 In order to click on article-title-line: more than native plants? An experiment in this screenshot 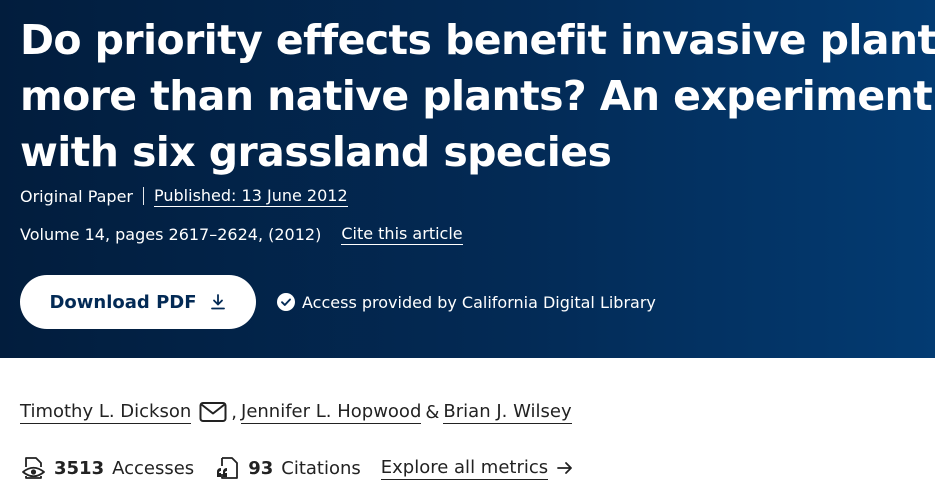, I will do `click(476, 96)`.